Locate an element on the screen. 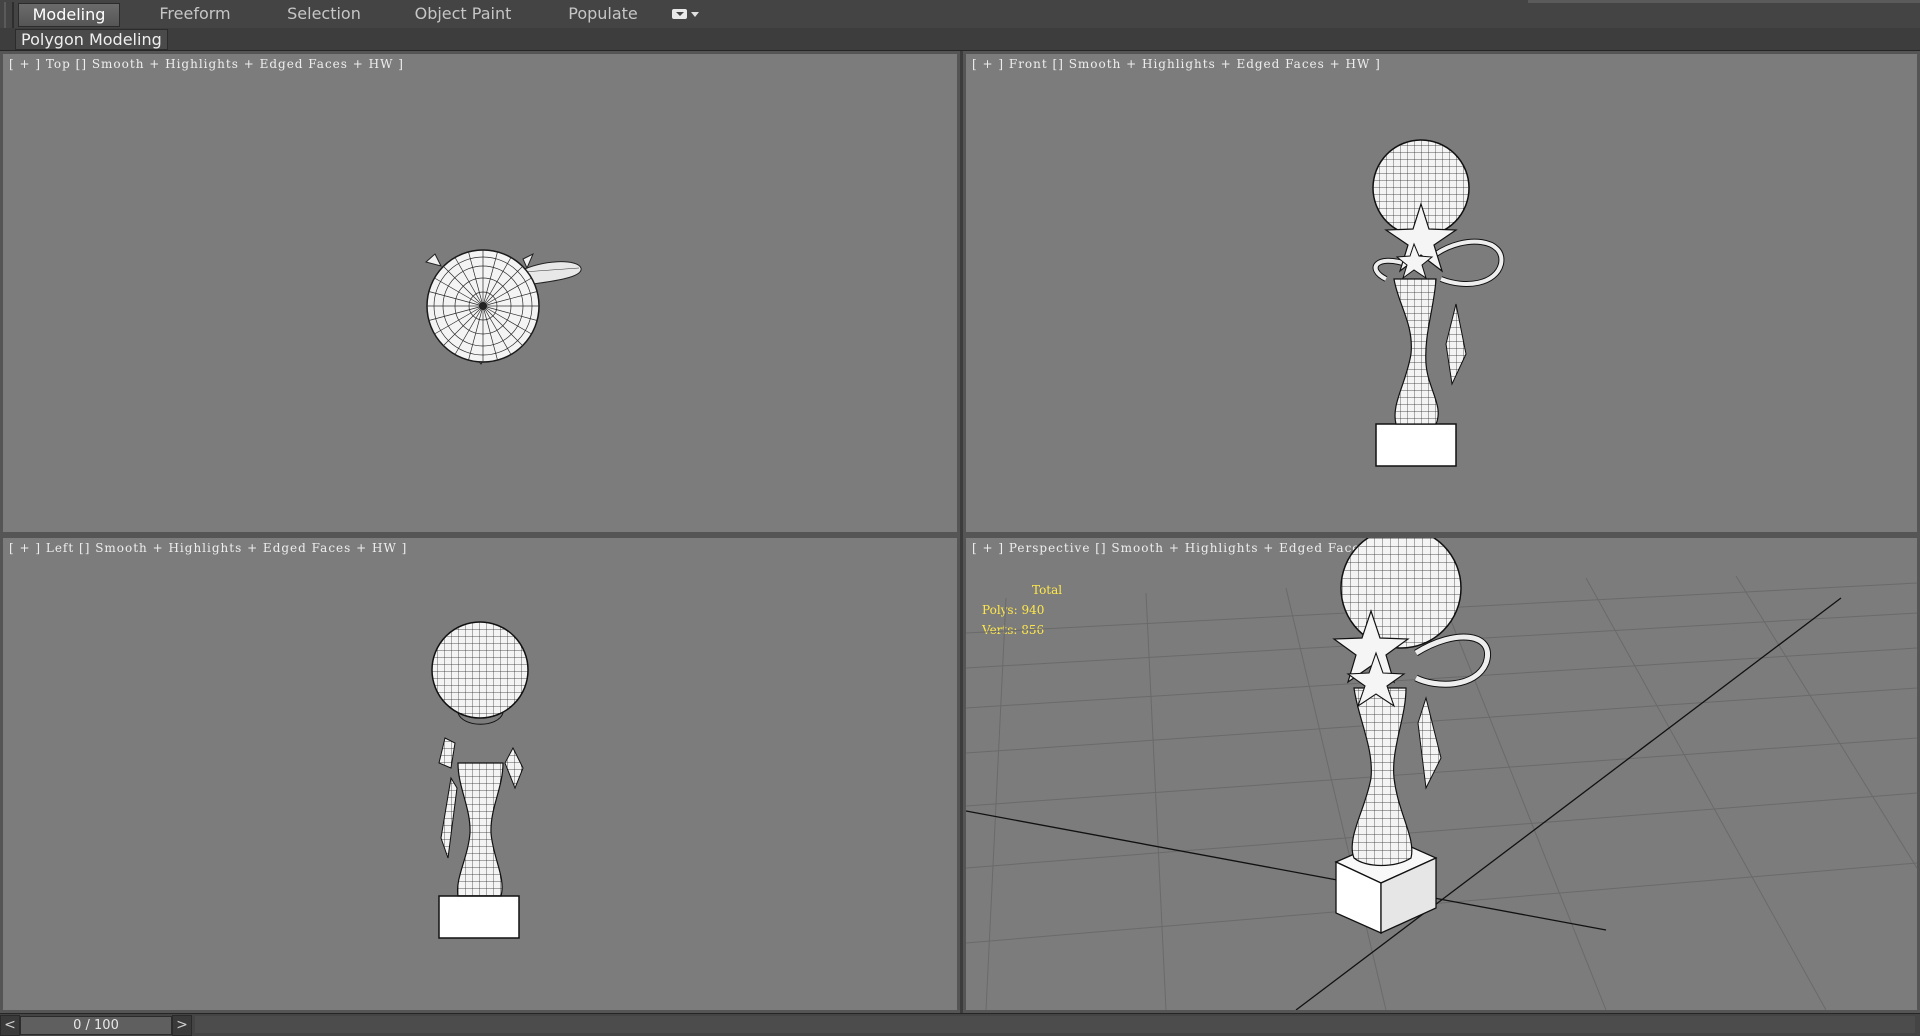 This screenshot has width=1920, height=1036. time-slider-bar: < 0 / 100 > is located at coordinates (960, 1024).